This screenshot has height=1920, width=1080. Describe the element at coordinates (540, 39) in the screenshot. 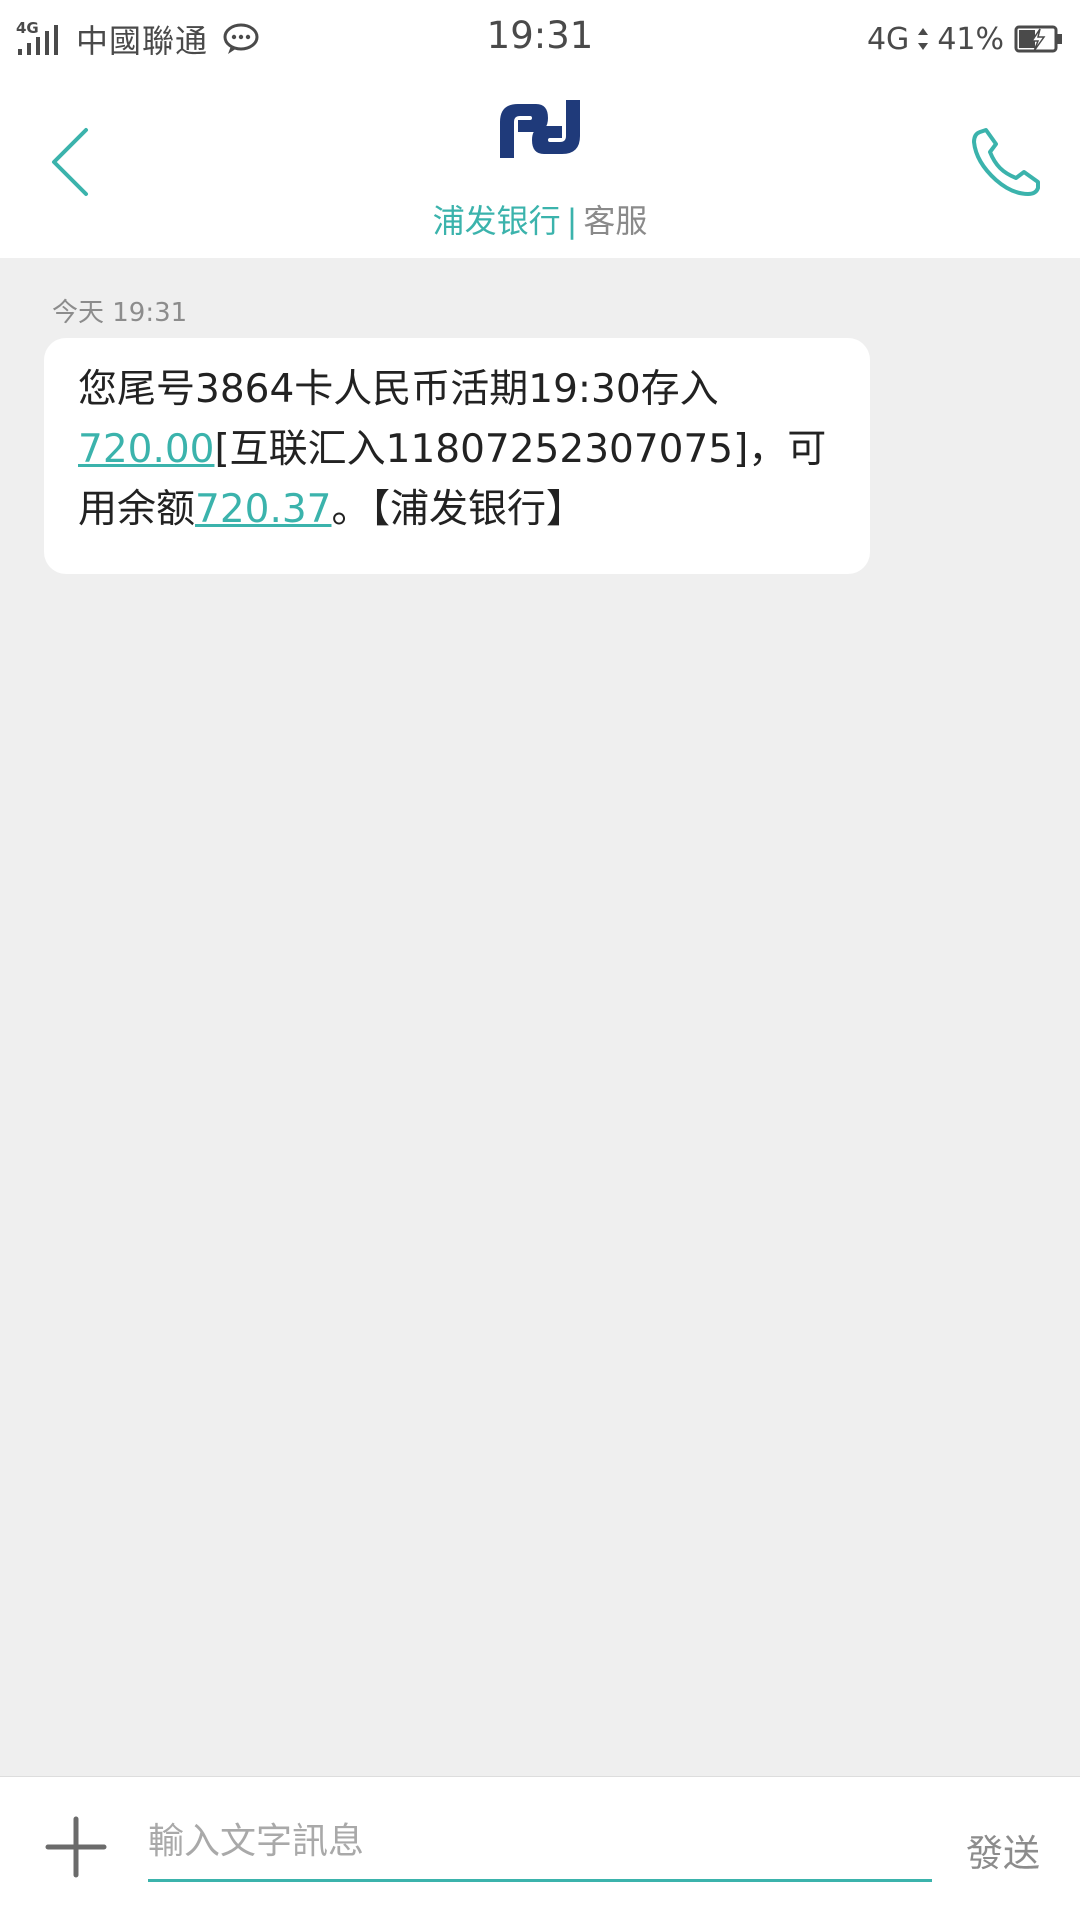

I see `status-bar: 4G 中國聯通 19:31 4G 41%` at that location.